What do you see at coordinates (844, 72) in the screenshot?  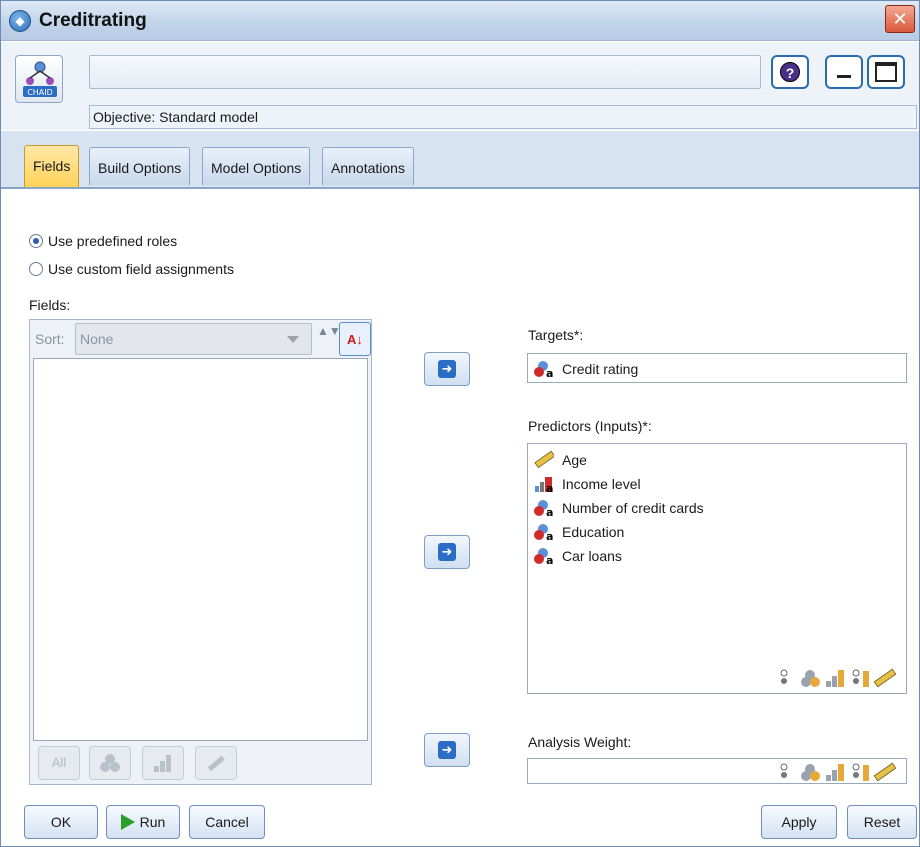 I see `minimize-button` at bounding box center [844, 72].